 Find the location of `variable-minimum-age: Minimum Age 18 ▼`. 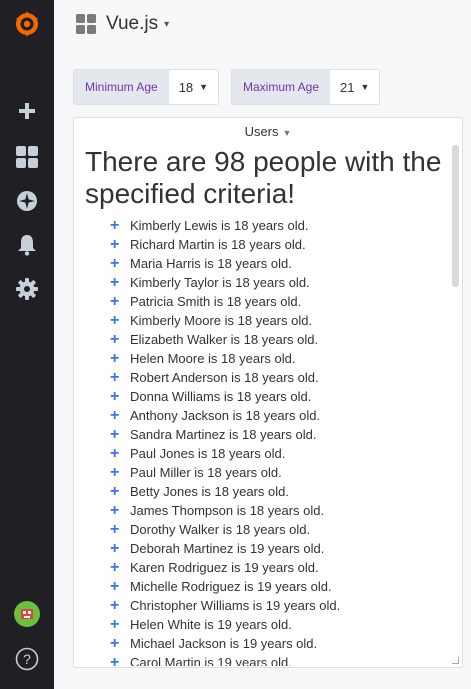

variable-minimum-age: Minimum Age 18 ▼ is located at coordinates (146, 87).